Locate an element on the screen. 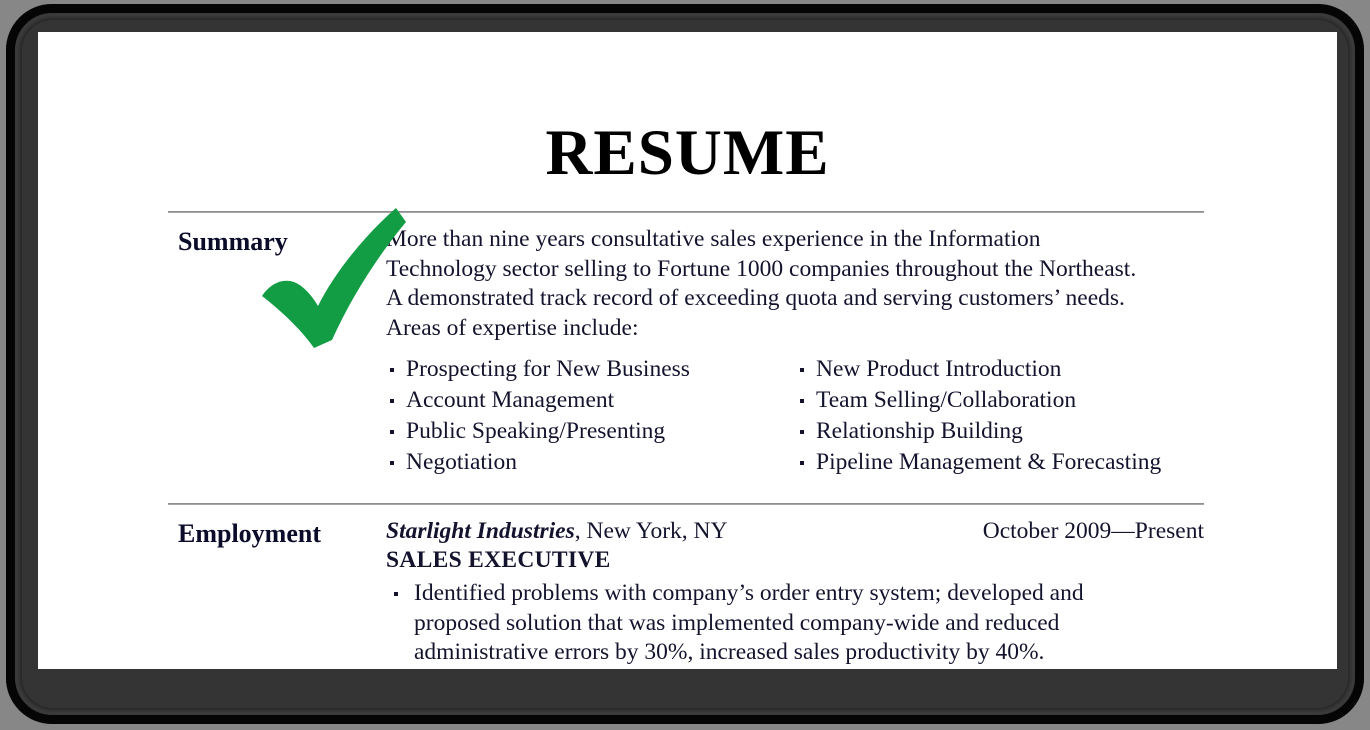 Image resolution: width=1370 pixels, height=730 pixels. list-item: Pipeline Management & Forecasting is located at coordinates (1001, 462).